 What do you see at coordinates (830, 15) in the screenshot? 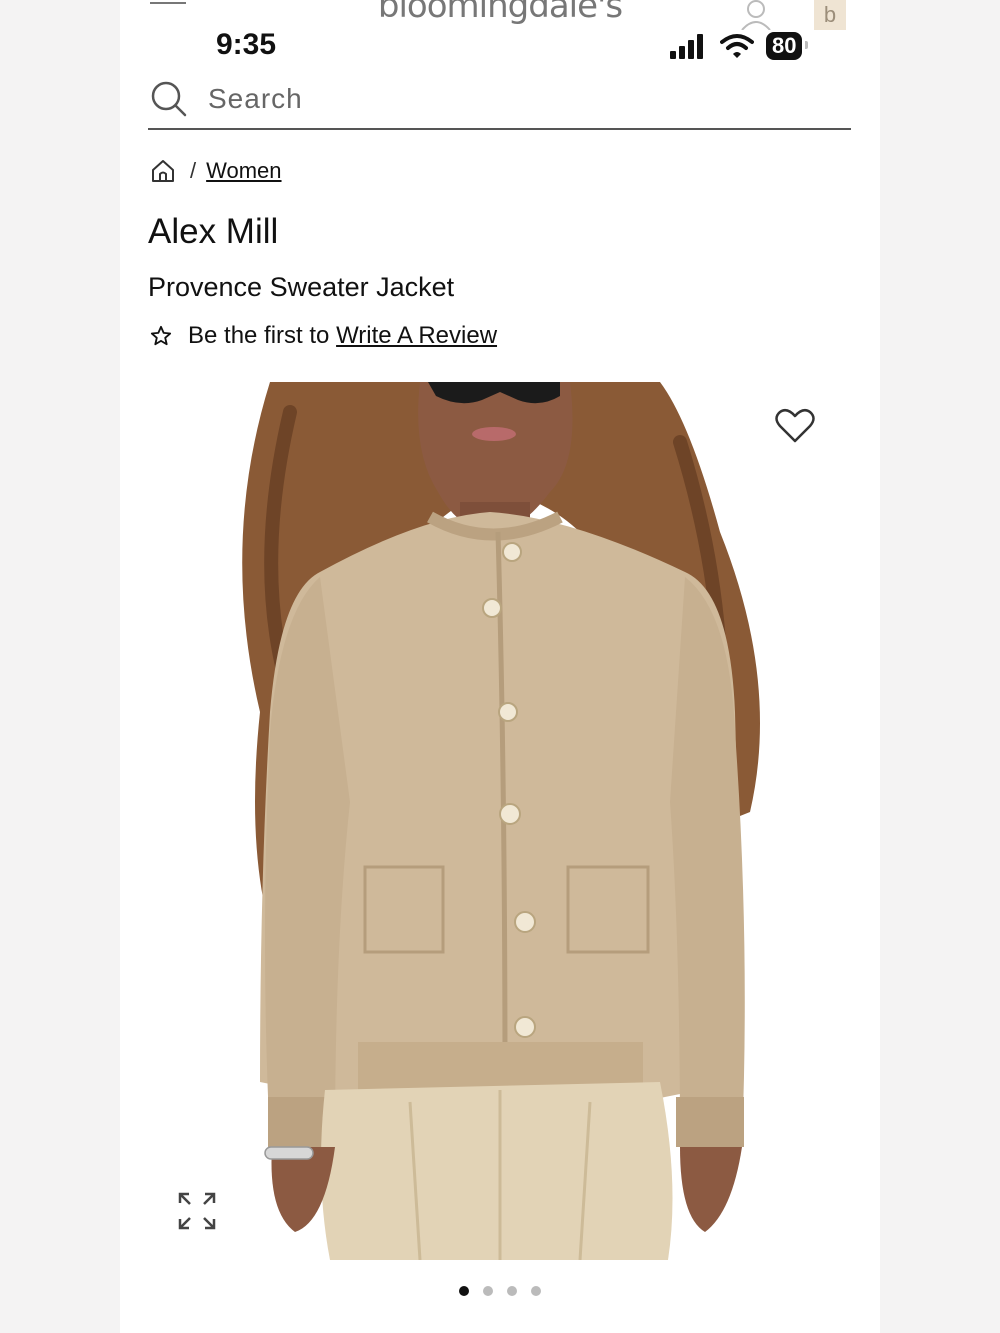
I see `shopping-bag-icon: b` at bounding box center [830, 15].